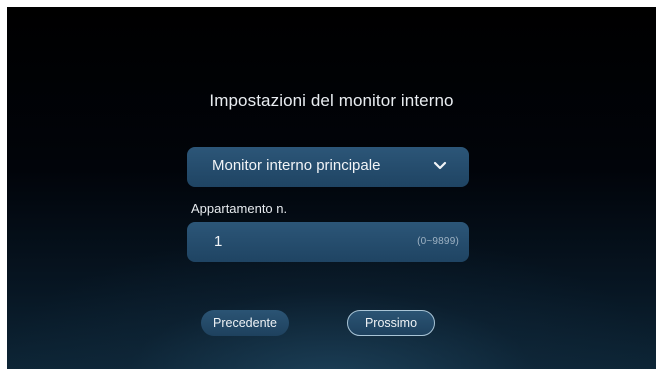 Image resolution: width=663 pixels, height=376 pixels. I want to click on previous-button: Precedente, so click(245, 323).